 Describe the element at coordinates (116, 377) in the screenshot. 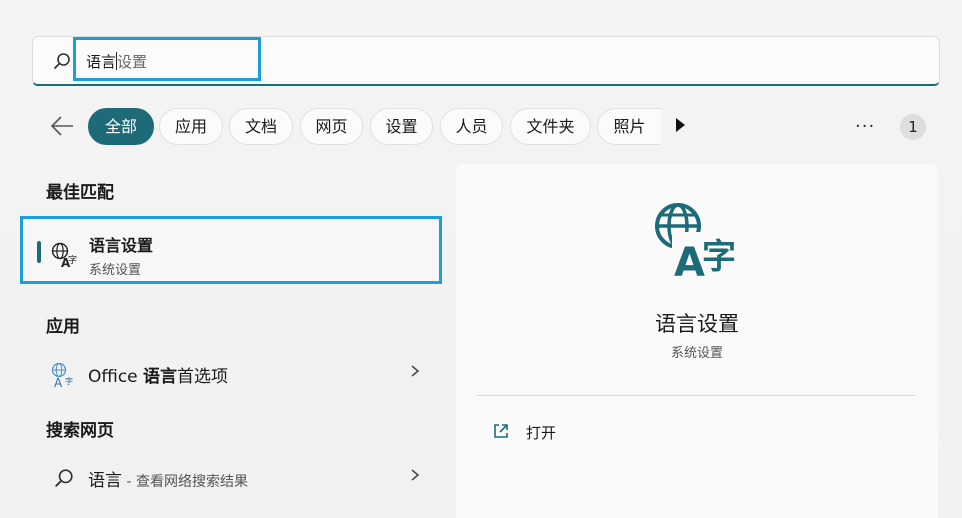

I see `app-result-prefix: Office` at that location.